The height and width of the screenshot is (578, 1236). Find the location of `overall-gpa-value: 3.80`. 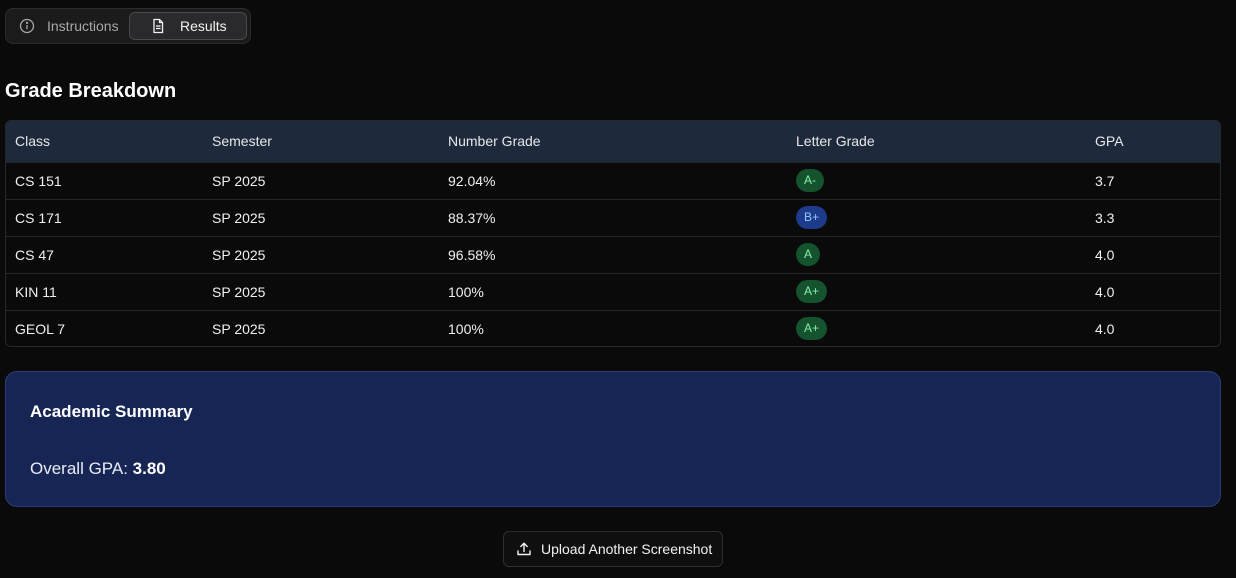

overall-gpa-value: 3.80 is located at coordinates (149, 468).